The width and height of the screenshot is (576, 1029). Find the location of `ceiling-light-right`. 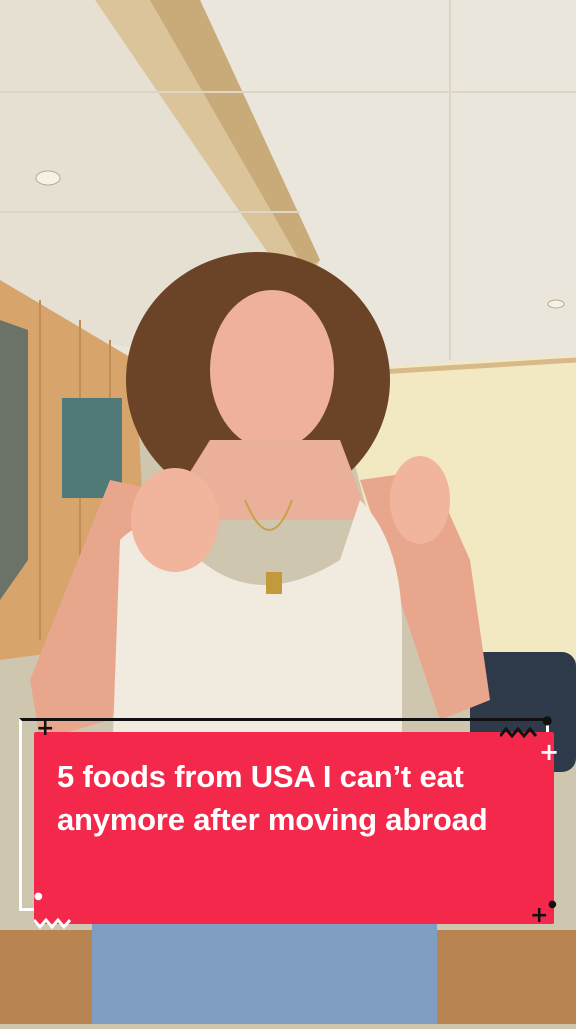

ceiling-light-right is located at coordinates (556, 304).